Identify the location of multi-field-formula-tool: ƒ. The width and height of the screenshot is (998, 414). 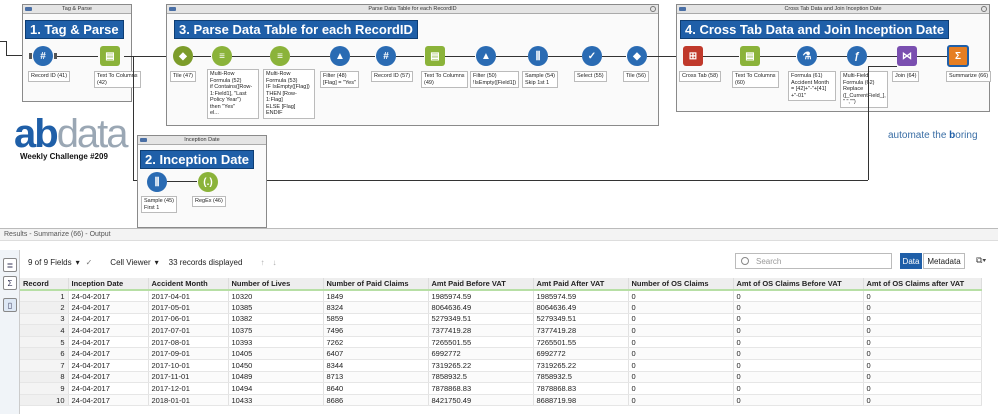
(857, 56).